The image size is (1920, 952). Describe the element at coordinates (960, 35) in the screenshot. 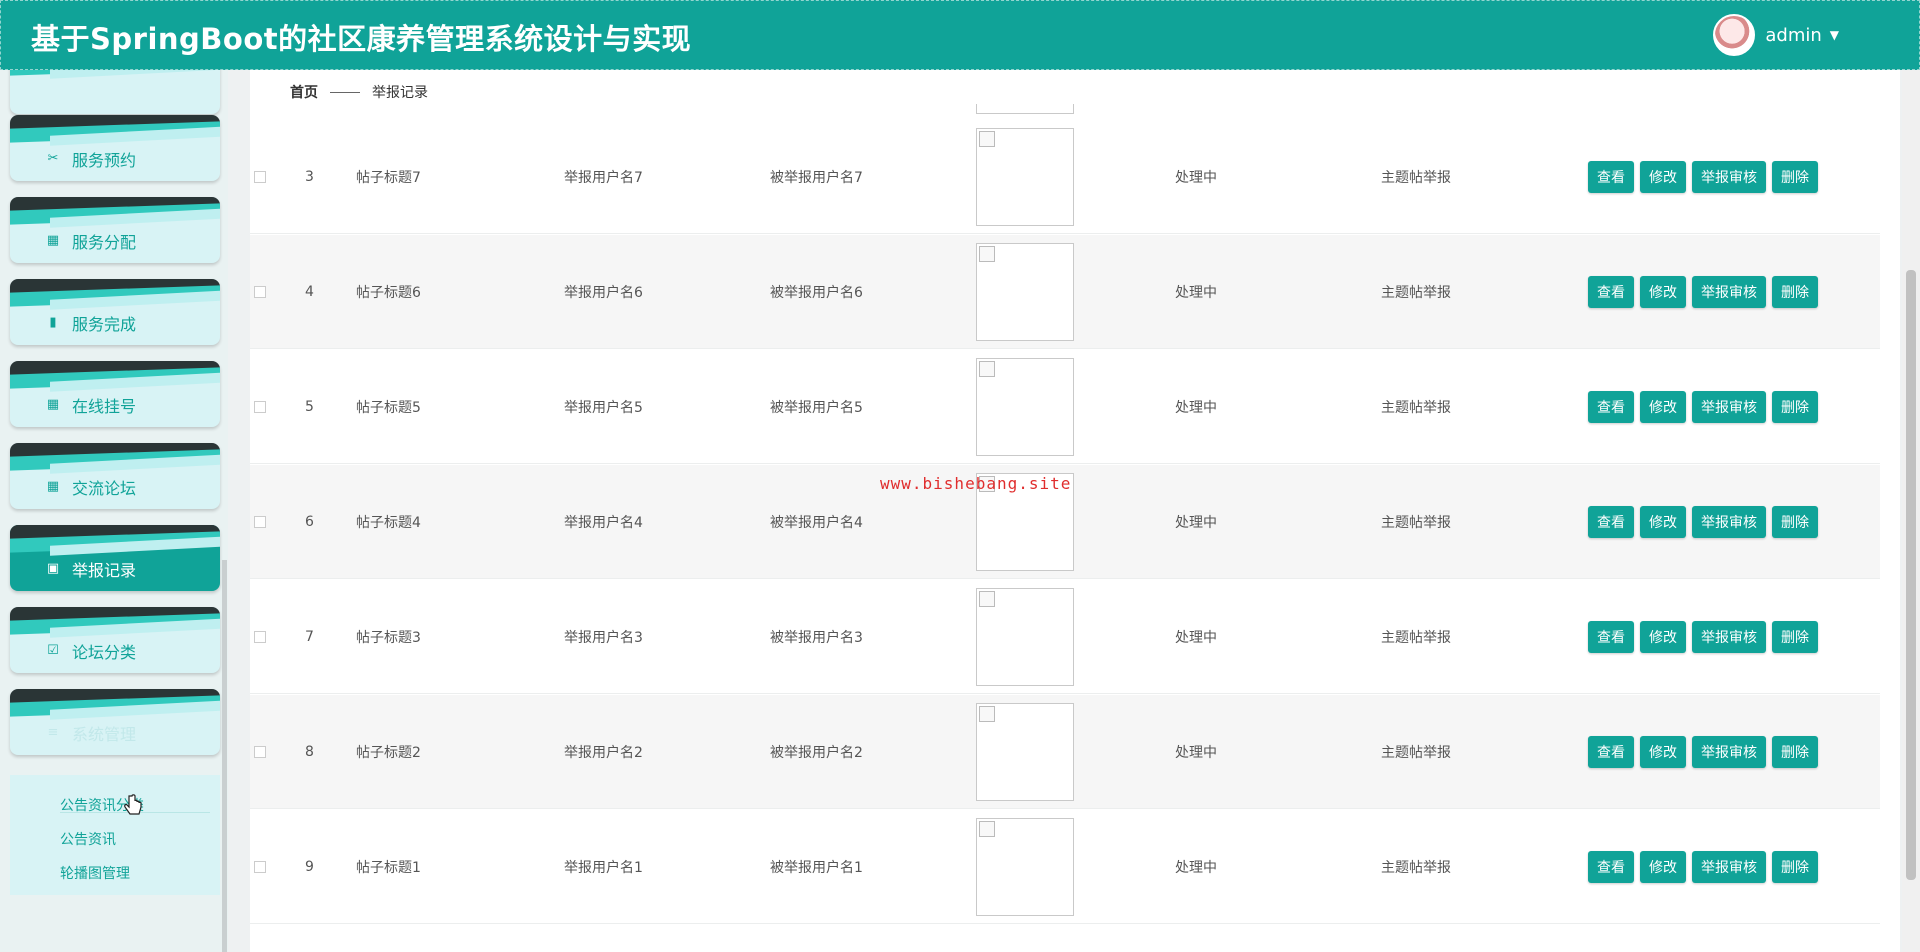

I see `top-navbar: 基于SpringBoot的社区康养管理系统设计与实现 admin ▼` at that location.